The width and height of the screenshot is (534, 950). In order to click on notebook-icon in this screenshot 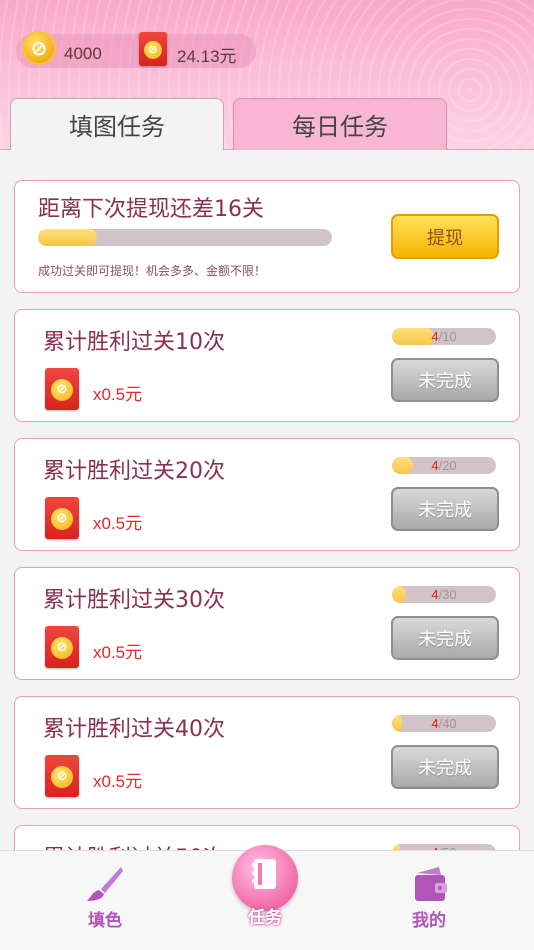, I will do `click(264, 874)`.